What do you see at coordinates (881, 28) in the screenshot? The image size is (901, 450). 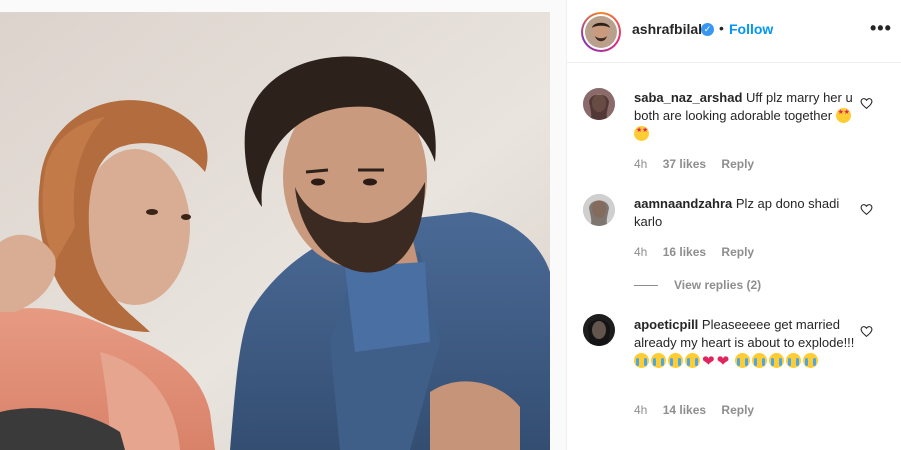 I see `more-options-icon: •••` at bounding box center [881, 28].